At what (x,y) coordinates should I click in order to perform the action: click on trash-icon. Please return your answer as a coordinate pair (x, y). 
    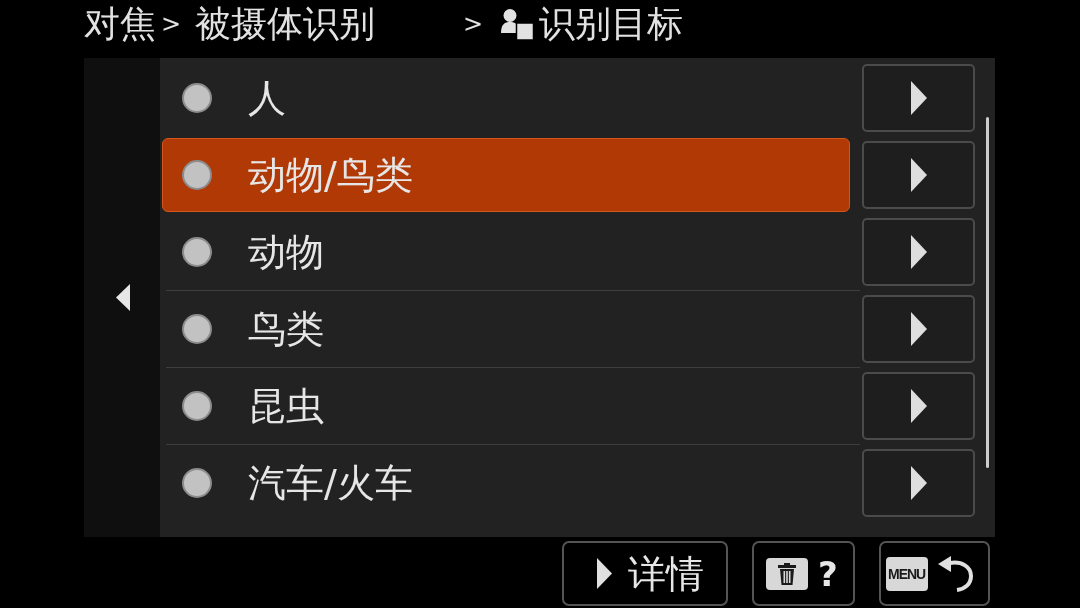
    Looking at the image, I should click on (787, 573).